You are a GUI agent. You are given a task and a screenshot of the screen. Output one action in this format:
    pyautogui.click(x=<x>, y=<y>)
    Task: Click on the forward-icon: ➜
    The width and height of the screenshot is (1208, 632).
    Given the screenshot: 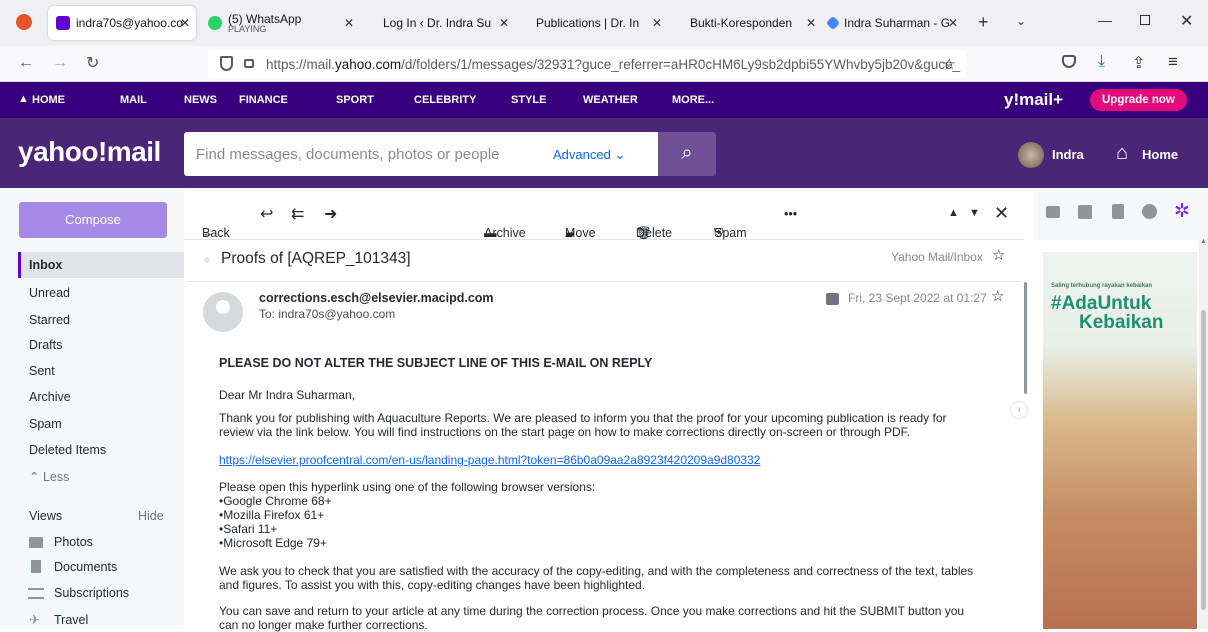 What is the action you would take?
    pyautogui.click(x=330, y=214)
    